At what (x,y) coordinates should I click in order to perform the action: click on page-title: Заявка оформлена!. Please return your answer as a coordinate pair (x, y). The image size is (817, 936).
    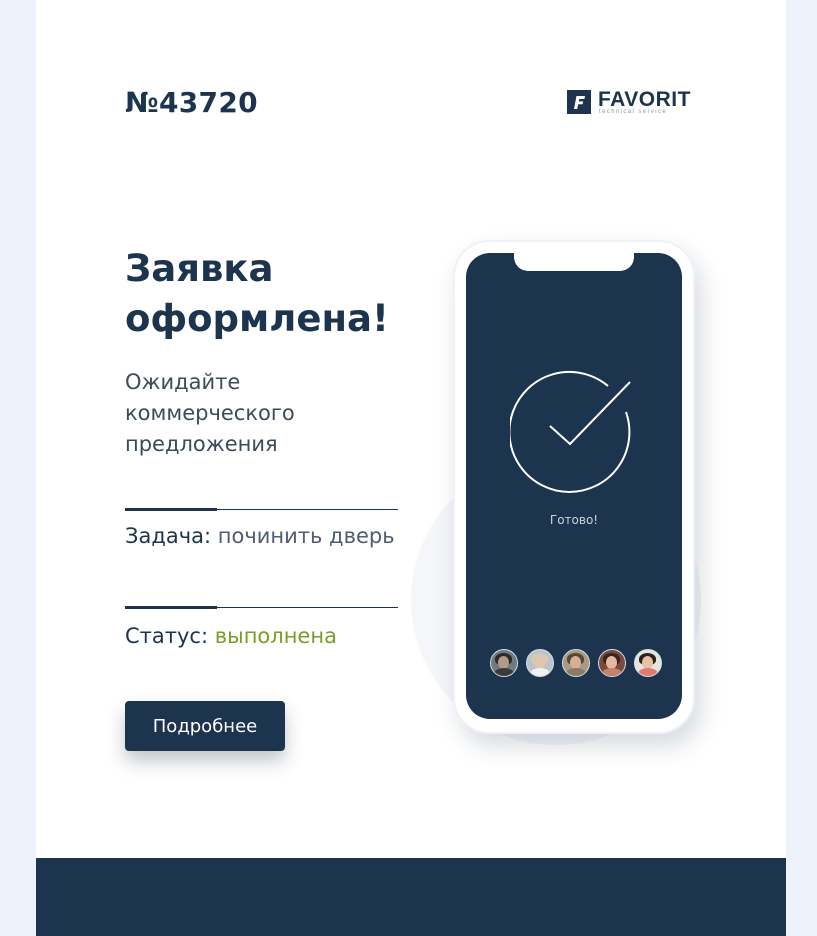
    Looking at the image, I should click on (257, 293).